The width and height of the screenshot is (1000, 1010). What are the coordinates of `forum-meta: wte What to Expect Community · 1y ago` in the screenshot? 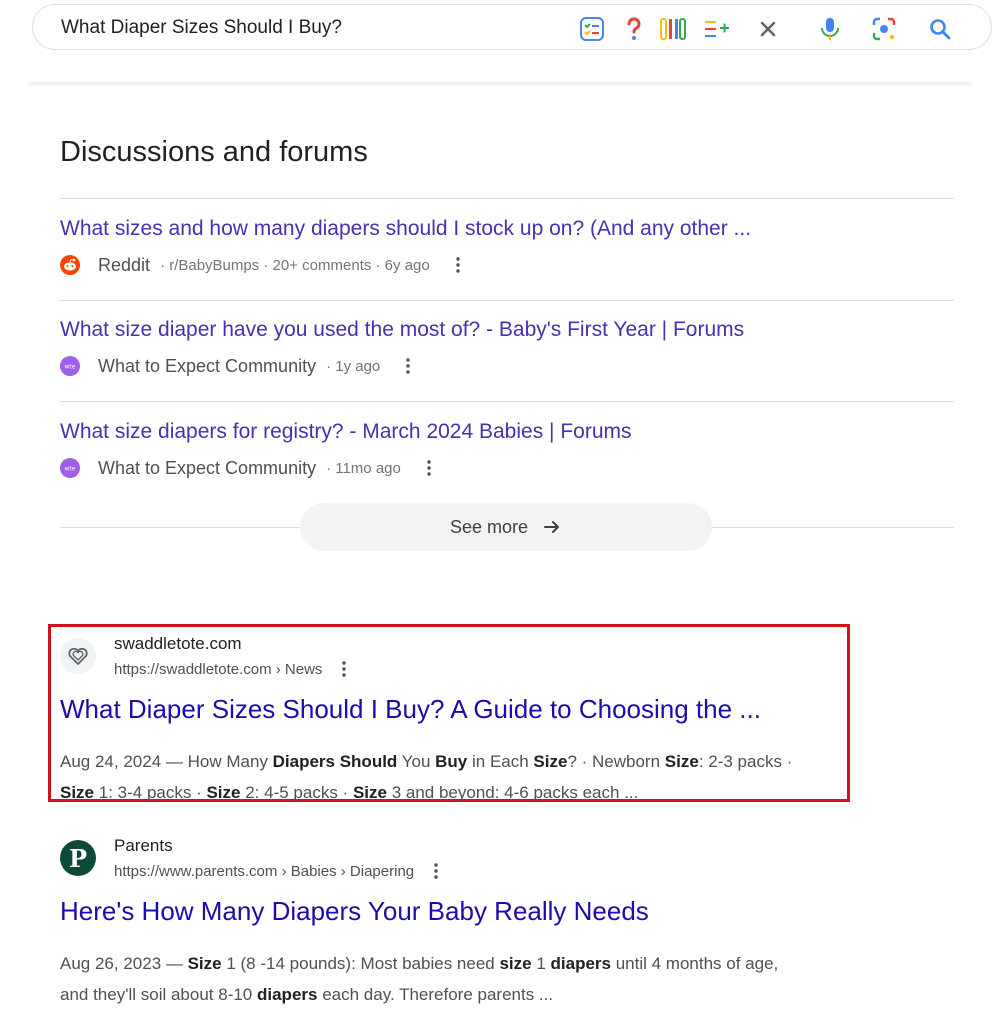 It's located at (238, 366).